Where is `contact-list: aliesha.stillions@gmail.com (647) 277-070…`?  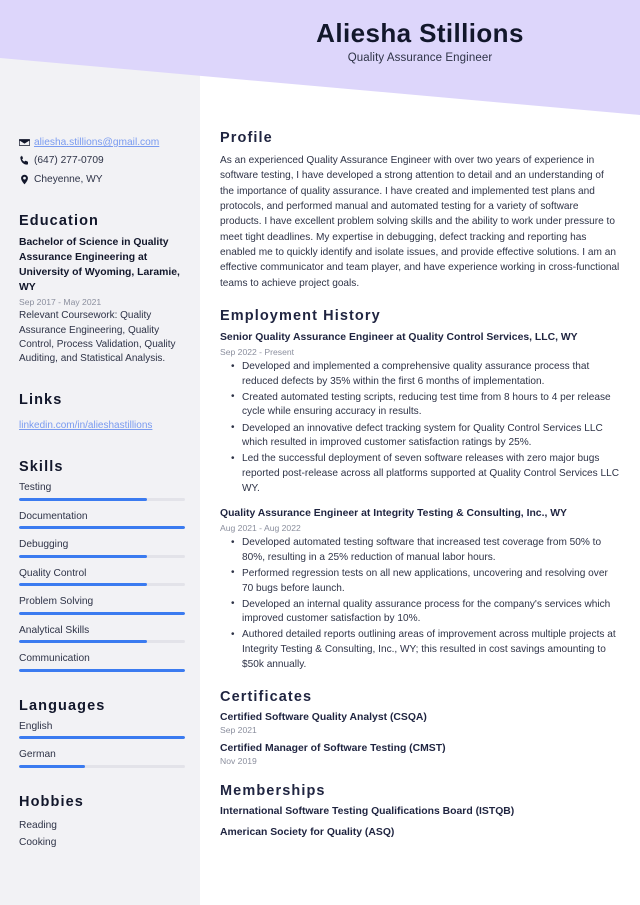
contact-list: aliesha.stillions@gmail.com (647) 277-070… is located at coordinates (102, 161).